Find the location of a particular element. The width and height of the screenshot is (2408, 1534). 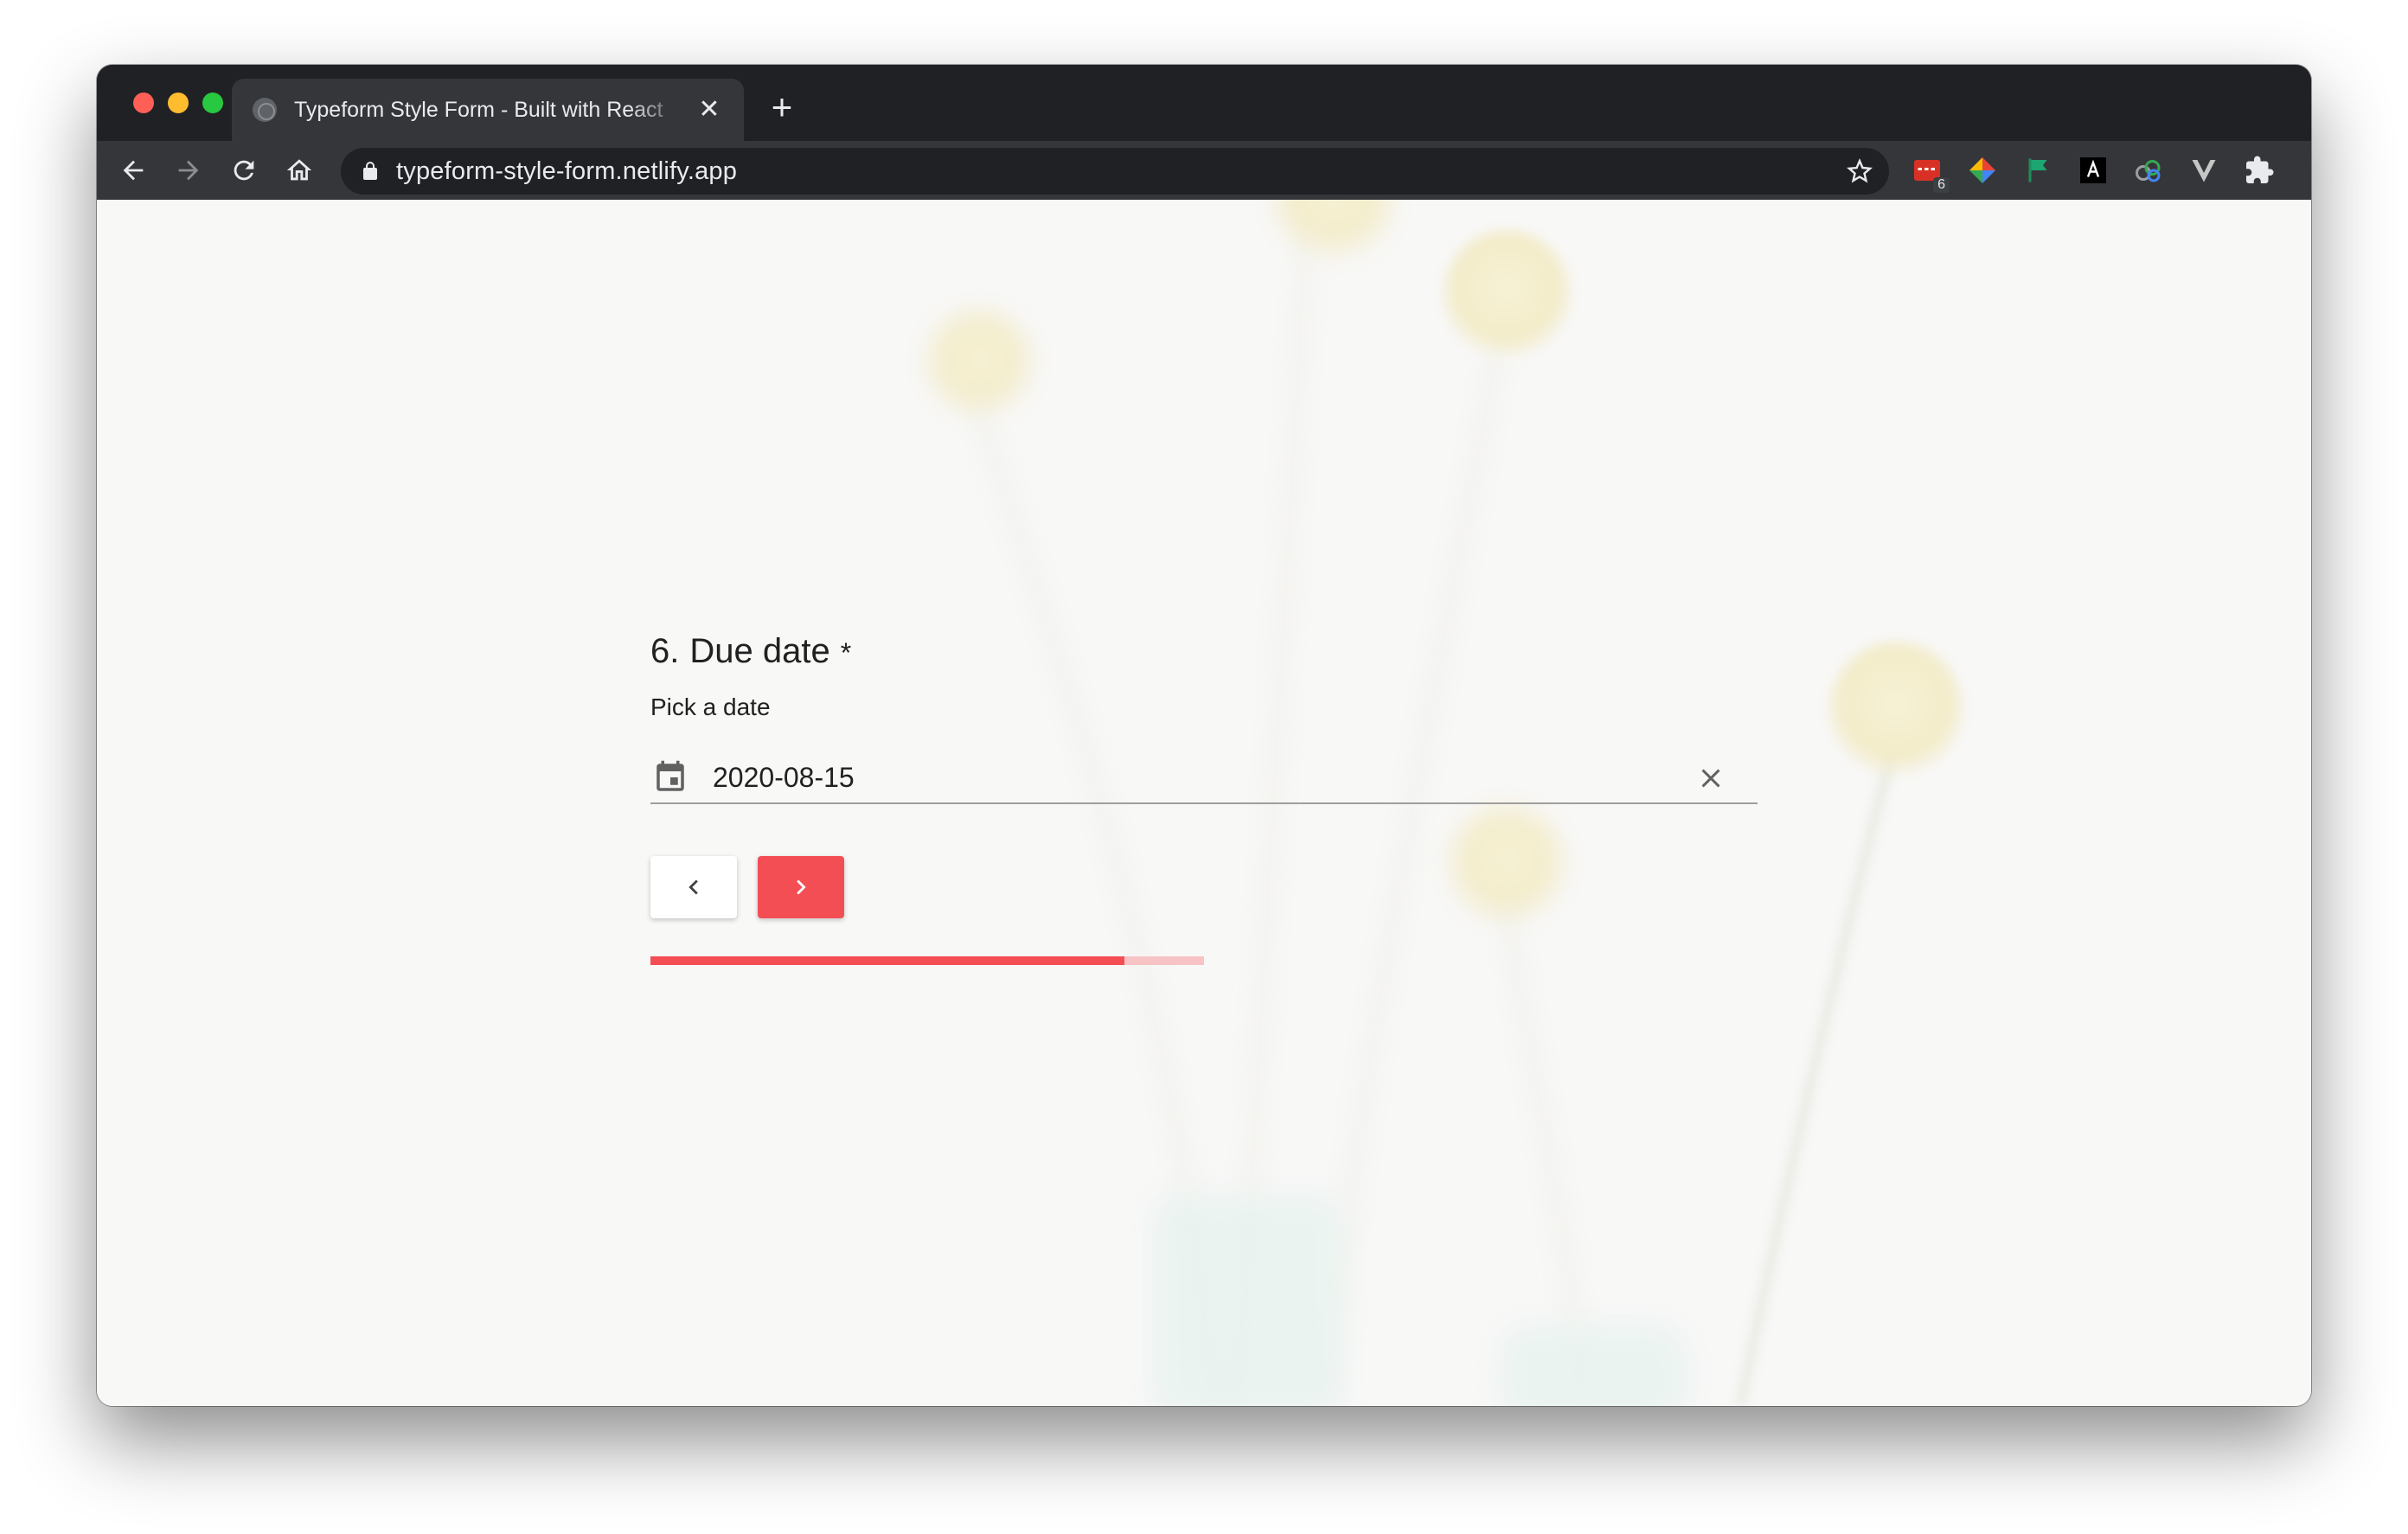

question-number: 6. is located at coordinates (665, 651).